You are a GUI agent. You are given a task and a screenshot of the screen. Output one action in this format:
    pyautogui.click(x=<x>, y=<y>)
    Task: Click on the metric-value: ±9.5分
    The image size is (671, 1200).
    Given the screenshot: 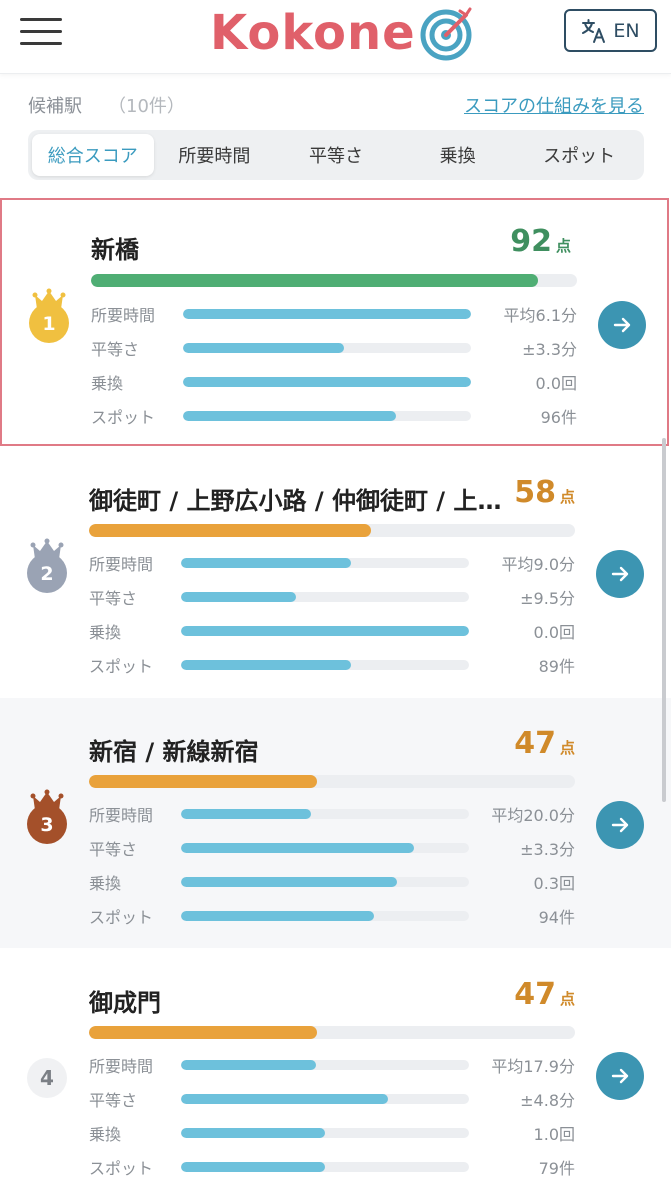 What is the action you would take?
    pyautogui.click(x=547, y=598)
    